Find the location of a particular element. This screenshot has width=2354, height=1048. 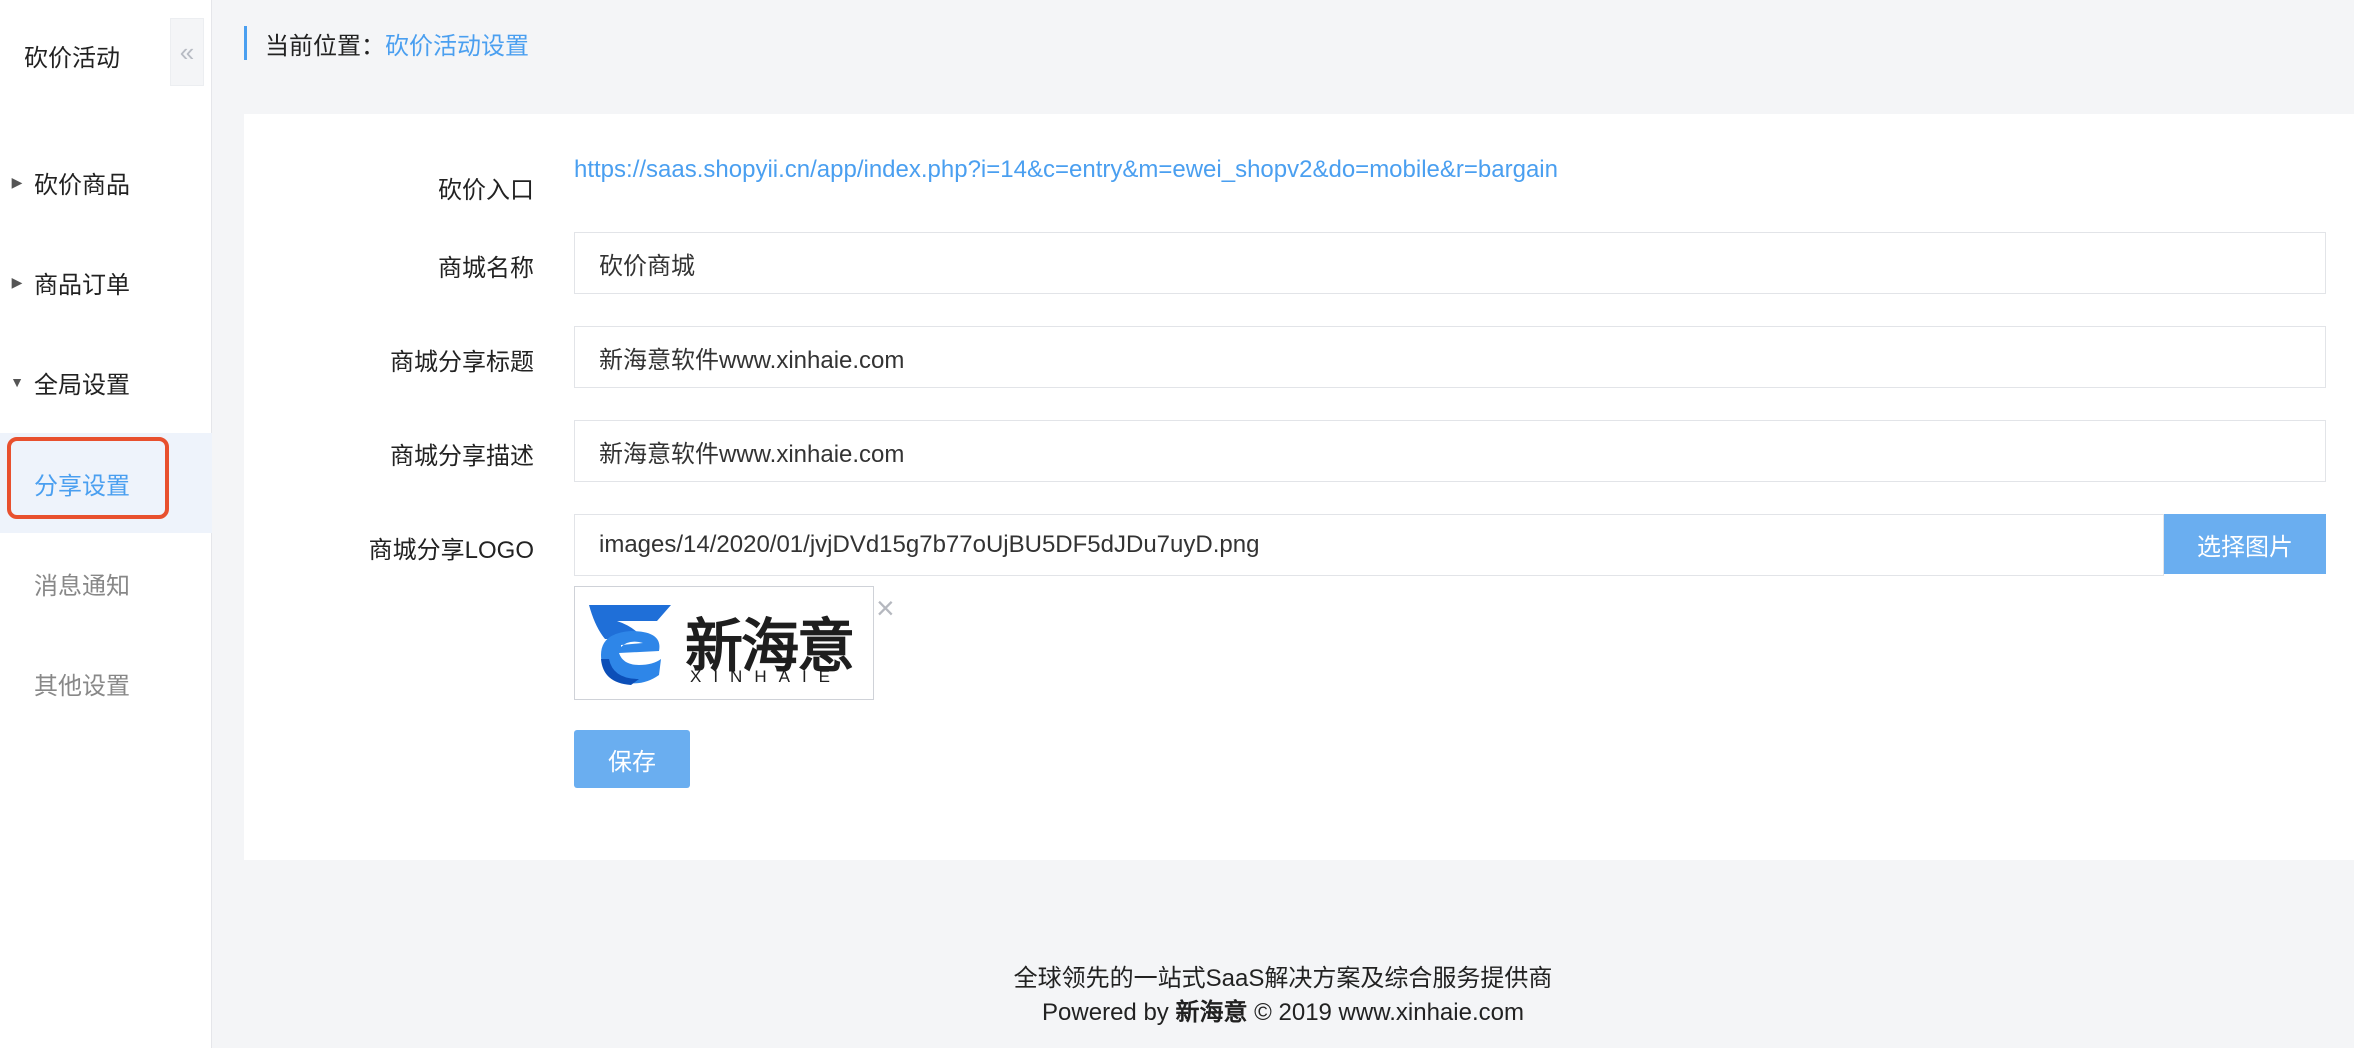

sidebar-group-label: 全局设置 is located at coordinates (82, 385).